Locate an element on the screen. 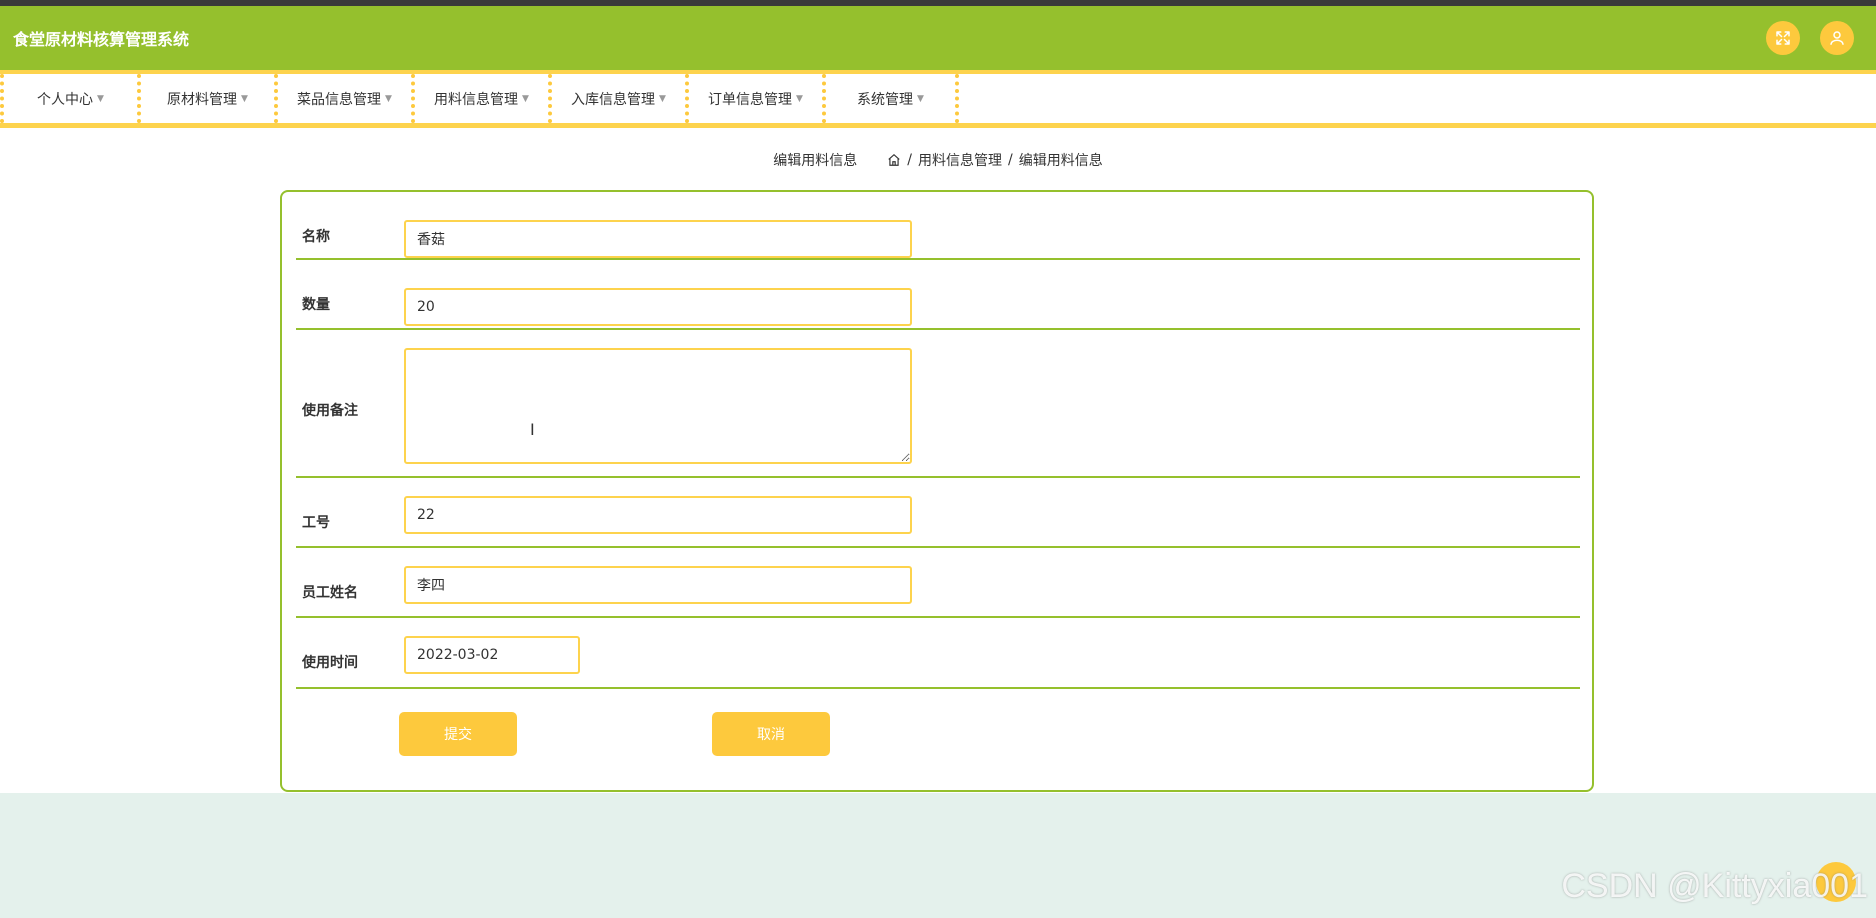  field-label: 名称 is located at coordinates (316, 237).